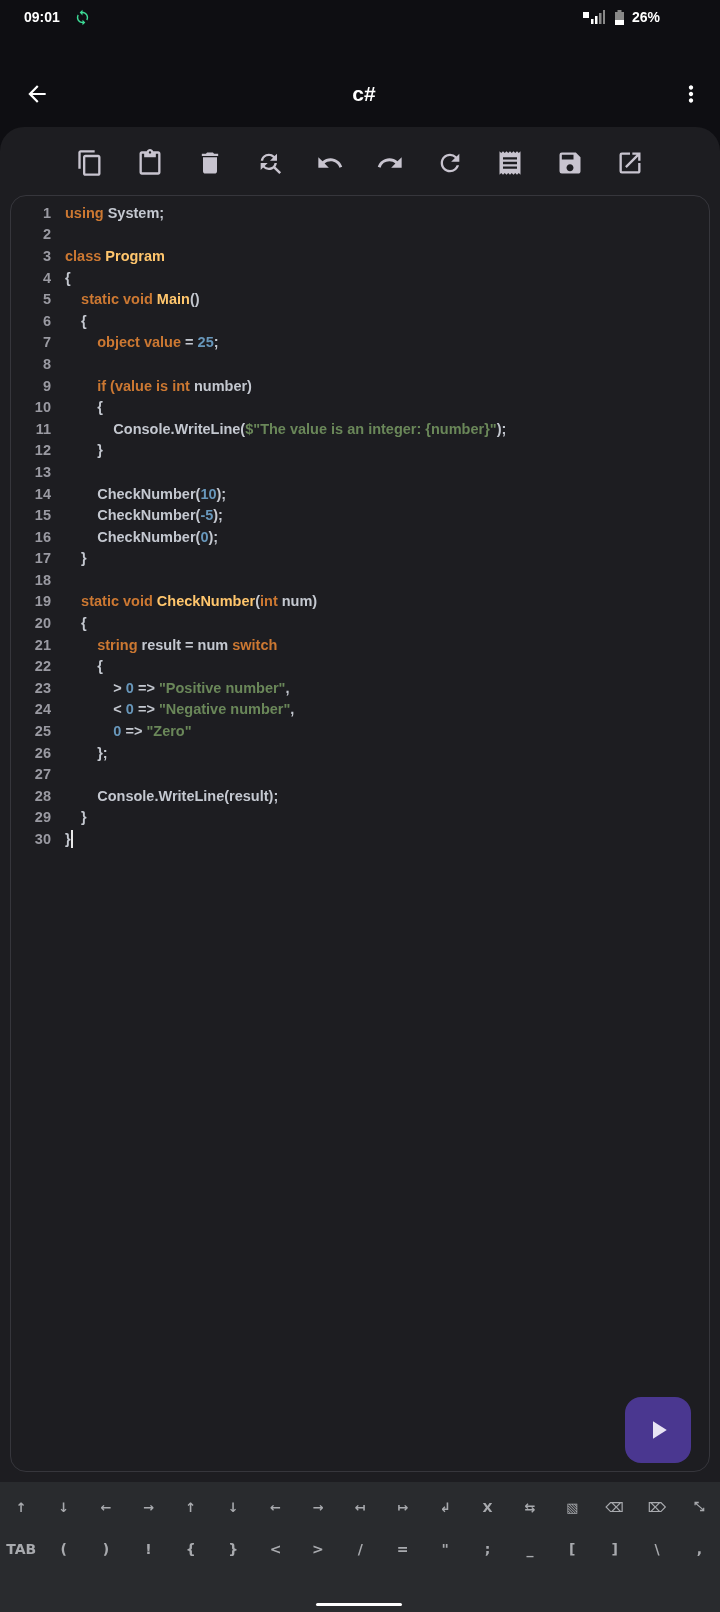 This screenshot has height=1612, width=720. I want to click on code-line: using System;, so click(115, 212).